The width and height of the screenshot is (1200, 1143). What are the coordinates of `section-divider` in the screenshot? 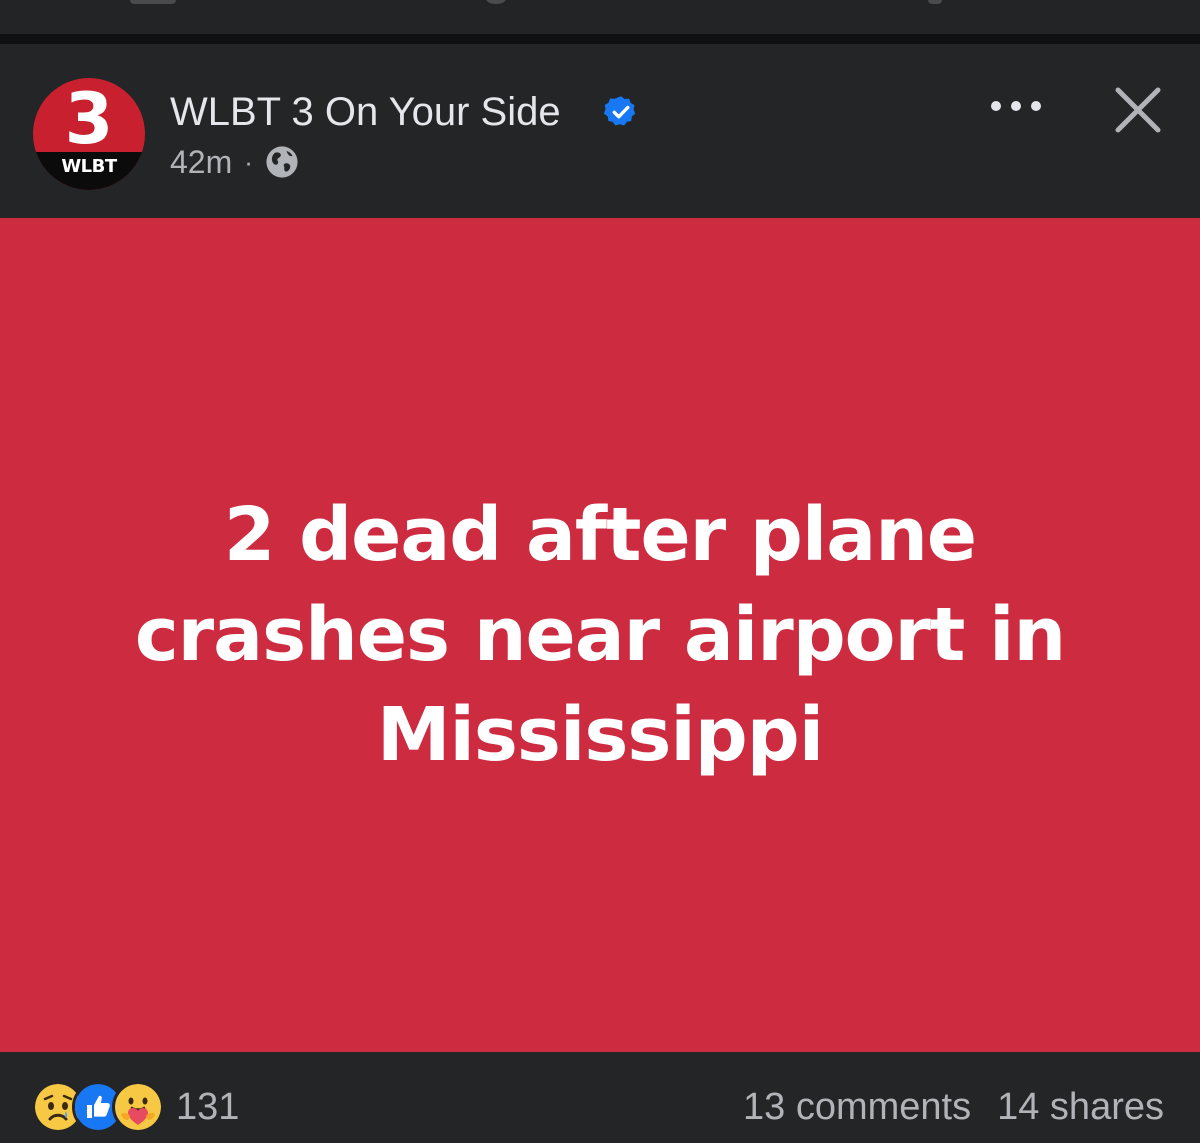 It's located at (600, 39).